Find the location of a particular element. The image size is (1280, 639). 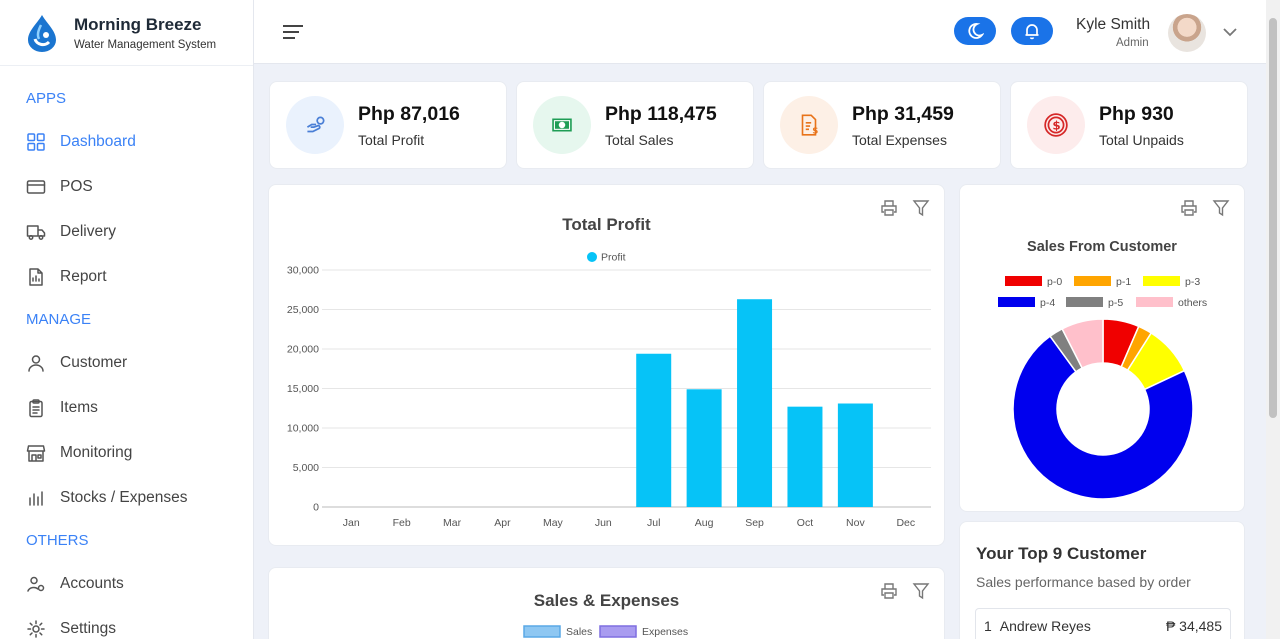

customer-name: Andrew Reyes is located at coordinates (1045, 625).